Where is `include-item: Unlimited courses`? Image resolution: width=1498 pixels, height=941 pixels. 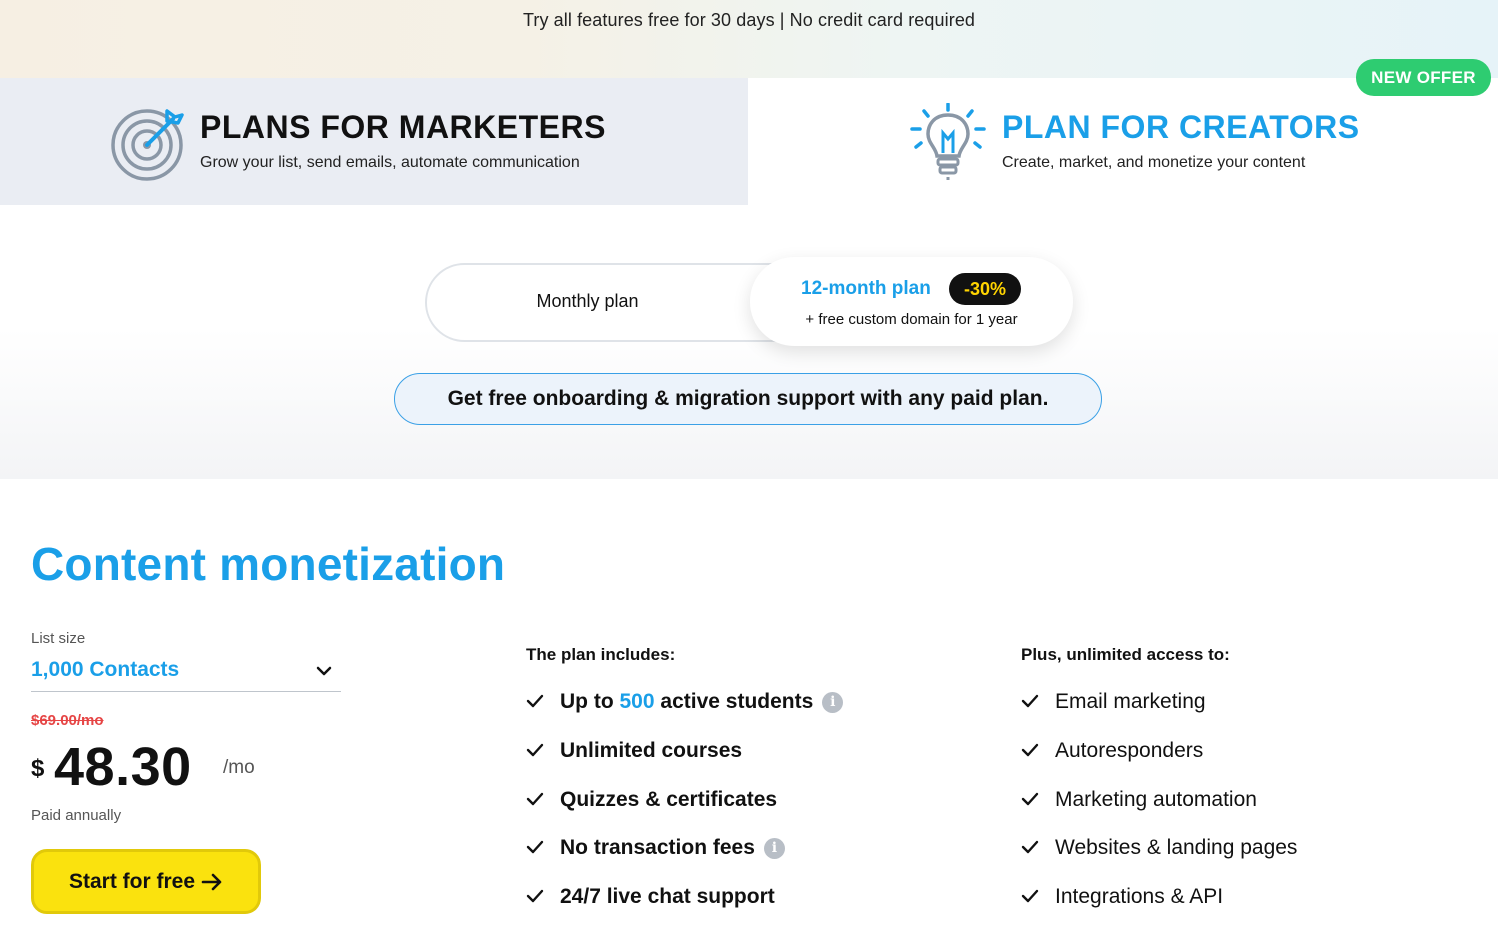
include-item: Unlimited courses is located at coordinates (634, 751).